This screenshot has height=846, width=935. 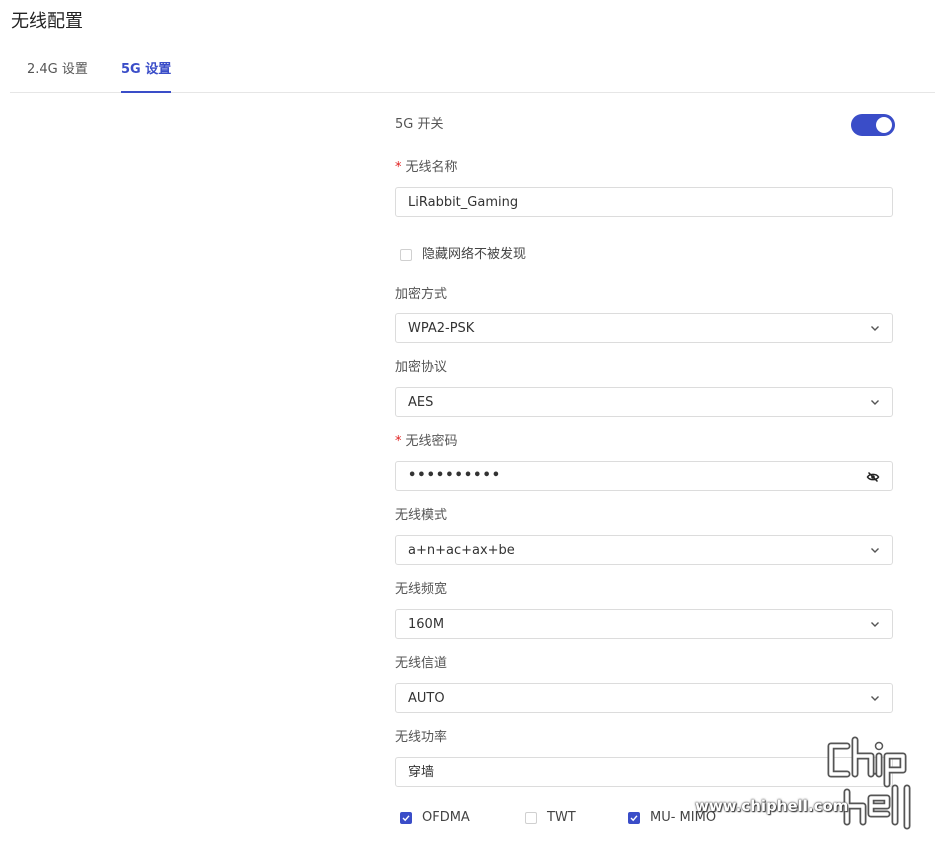 What do you see at coordinates (421, 589) in the screenshot?
I see `bandwidth-label: 无线频宽` at bounding box center [421, 589].